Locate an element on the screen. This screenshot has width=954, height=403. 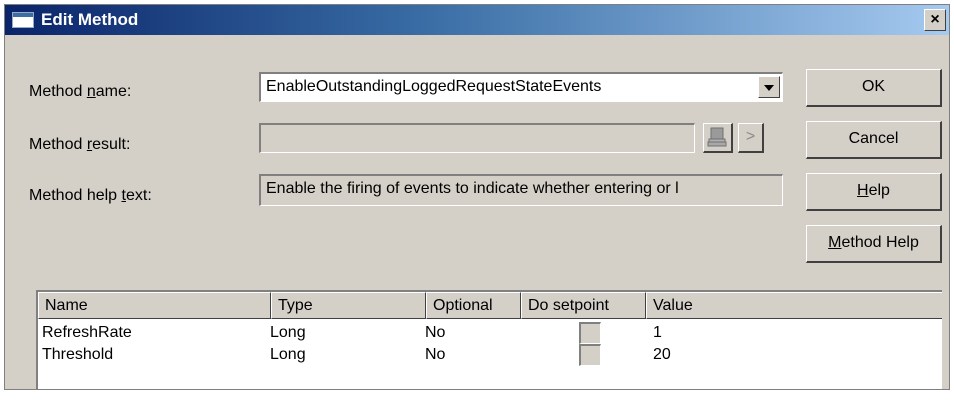
dropdown-arrow-icon is located at coordinates (769, 87).